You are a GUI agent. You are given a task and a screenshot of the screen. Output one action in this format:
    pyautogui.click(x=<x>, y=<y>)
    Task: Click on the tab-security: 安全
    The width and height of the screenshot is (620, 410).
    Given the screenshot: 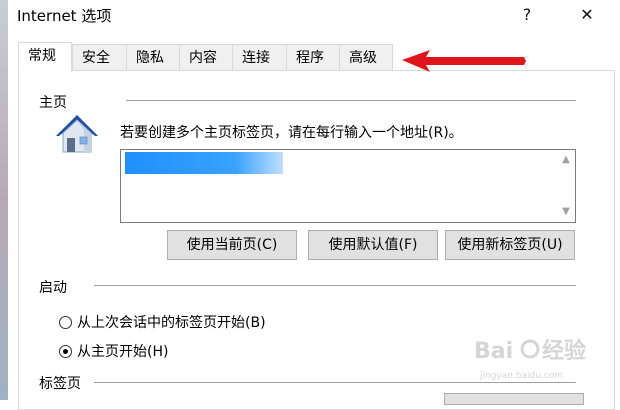 What is the action you would take?
    pyautogui.click(x=99, y=57)
    